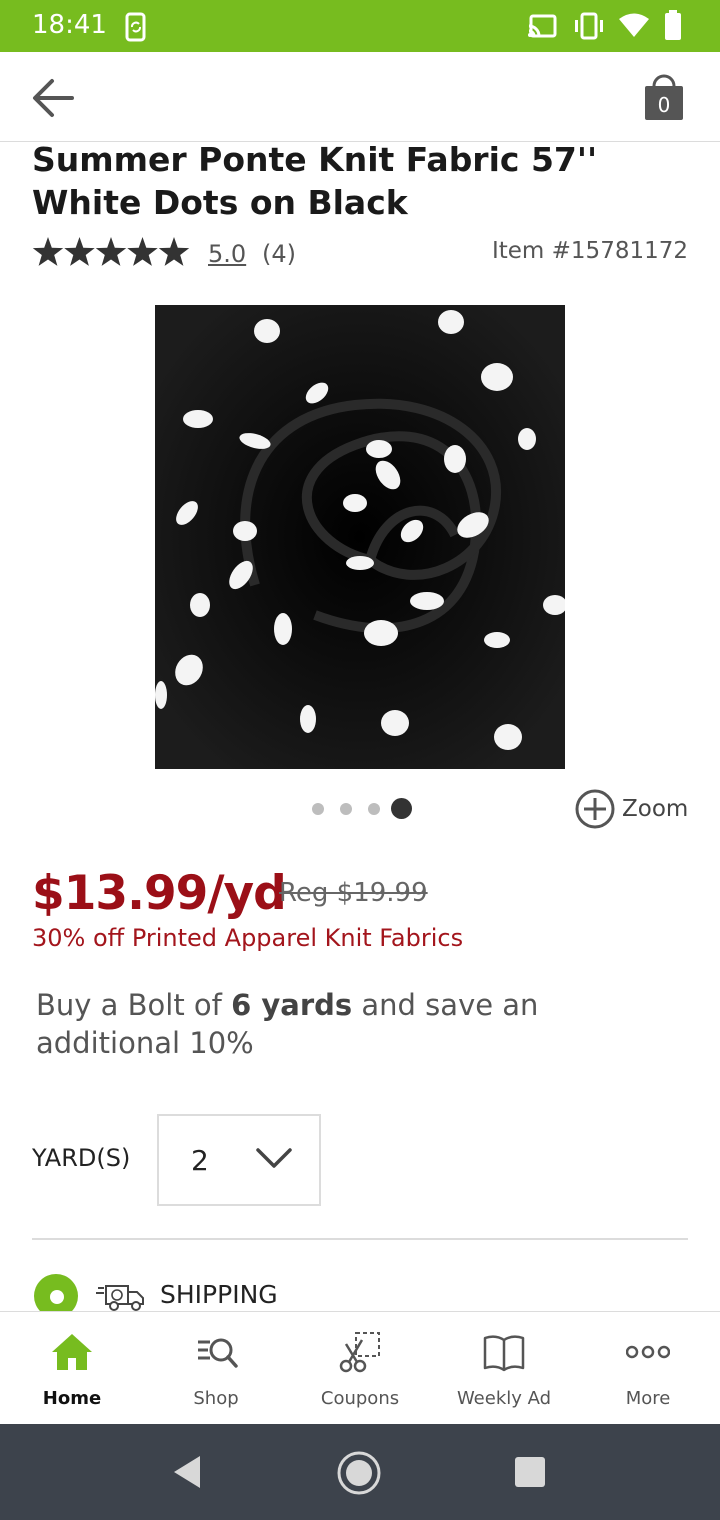 The width and height of the screenshot is (720, 1520). Describe the element at coordinates (274, 1158) in the screenshot. I see `chevron-down-icon` at that location.